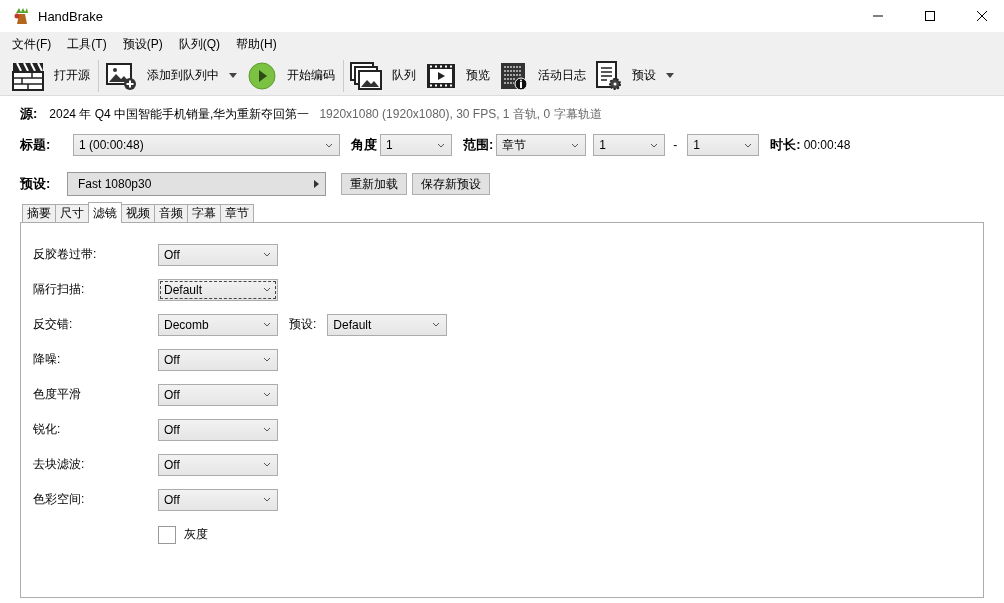 The height and width of the screenshot is (603, 1004). I want to click on range-type-dropdown: 章节, so click(541, 145).